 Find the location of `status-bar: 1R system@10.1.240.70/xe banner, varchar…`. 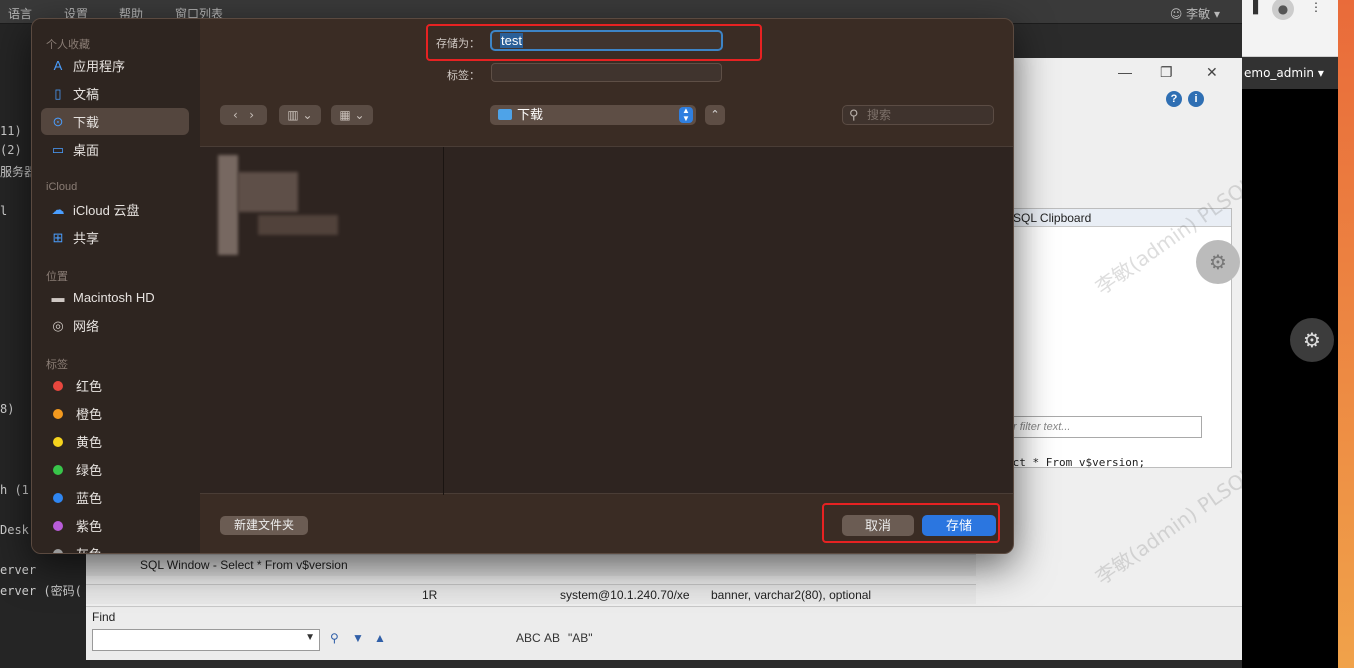

status-bar: 1R system@10.1.240.70/xe banner, varchar… is located at coordinates (531, 594).